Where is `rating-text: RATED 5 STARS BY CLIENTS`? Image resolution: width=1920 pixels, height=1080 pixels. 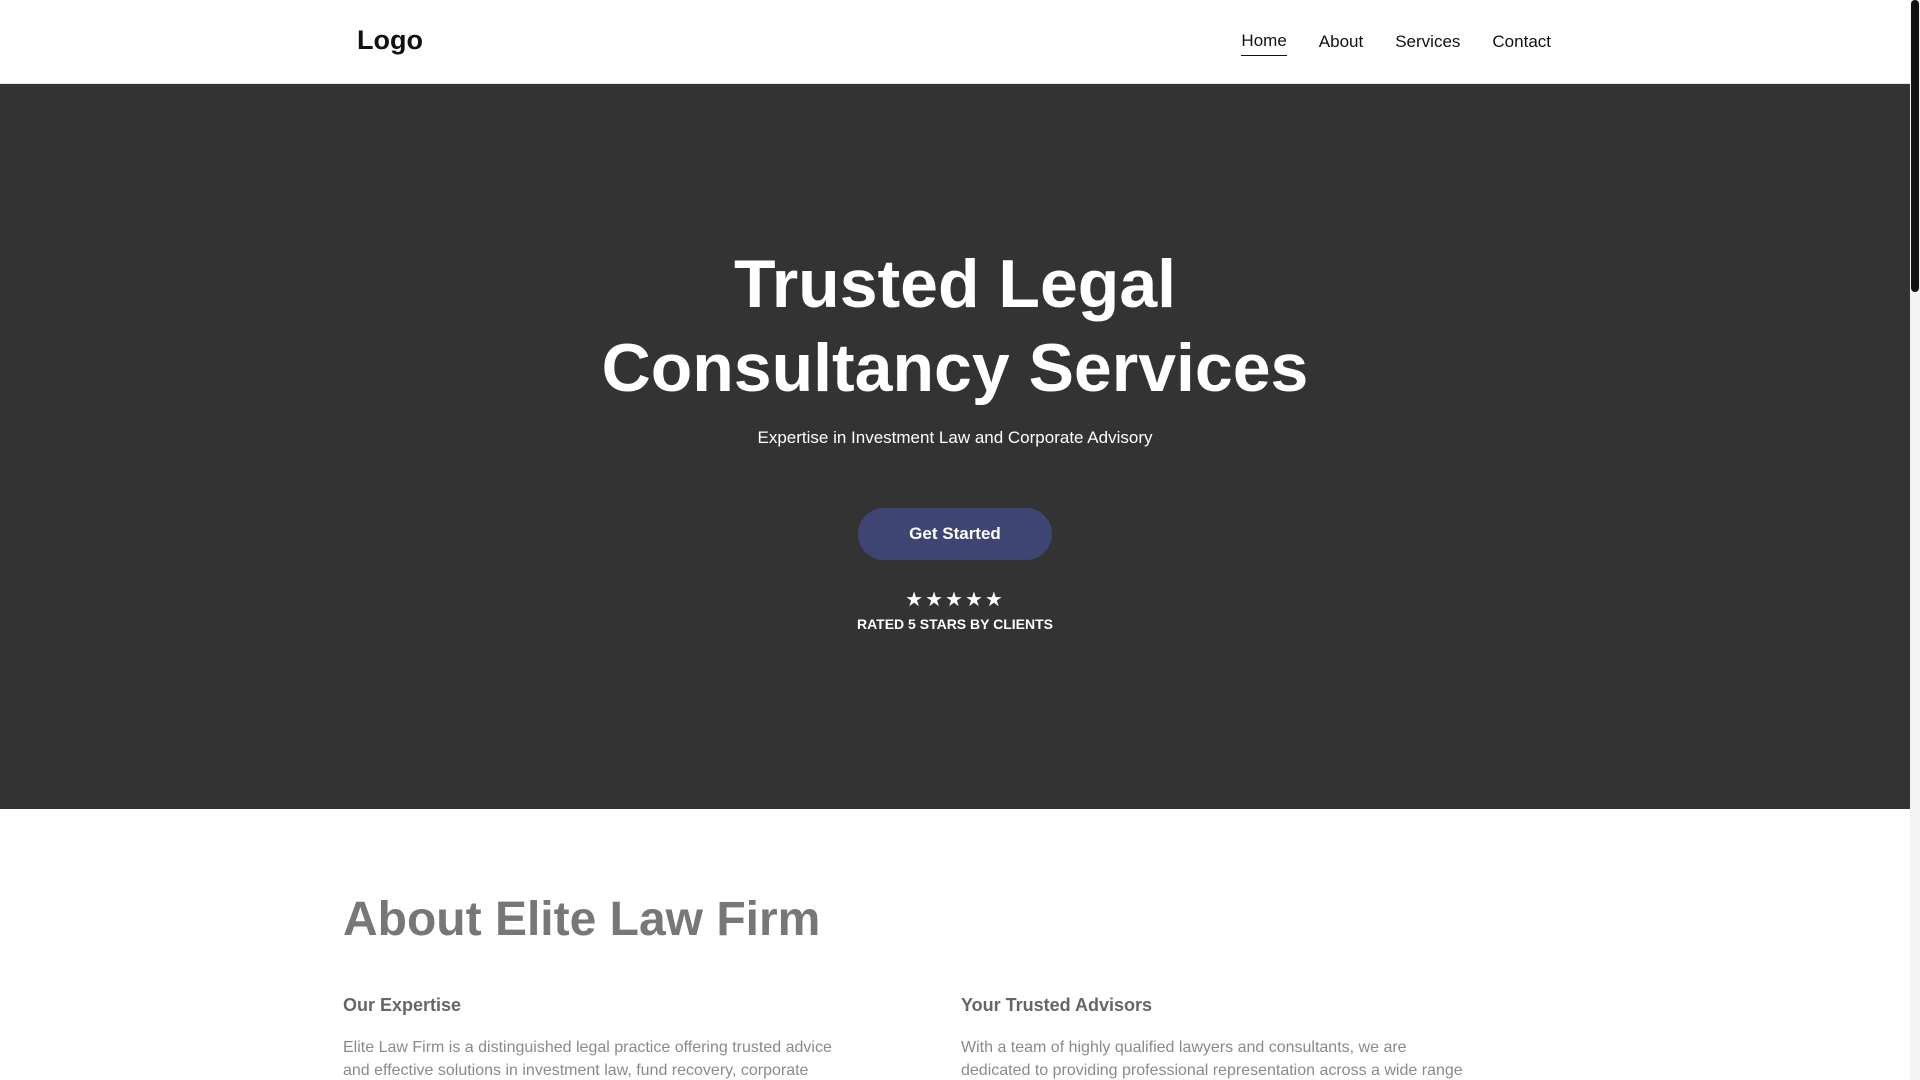
rating-text: RATED 5 STARS BY CLIENTS is located at coordinates (955, 624).